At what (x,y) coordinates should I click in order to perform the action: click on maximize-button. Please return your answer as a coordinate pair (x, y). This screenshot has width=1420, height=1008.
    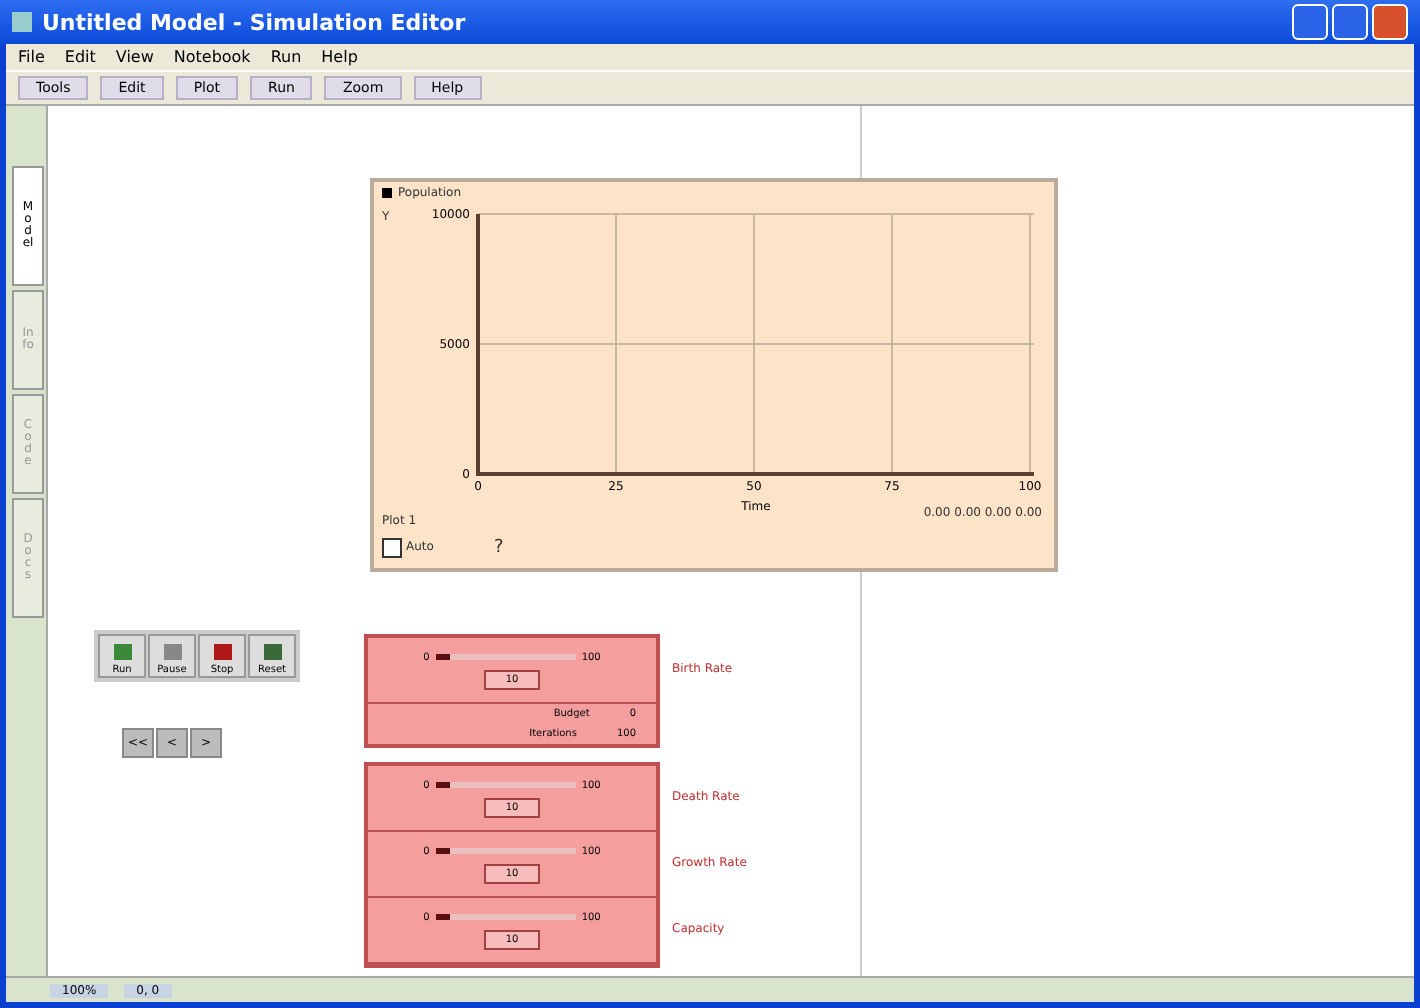
    Looking at the image, I should click on (1350, 22).